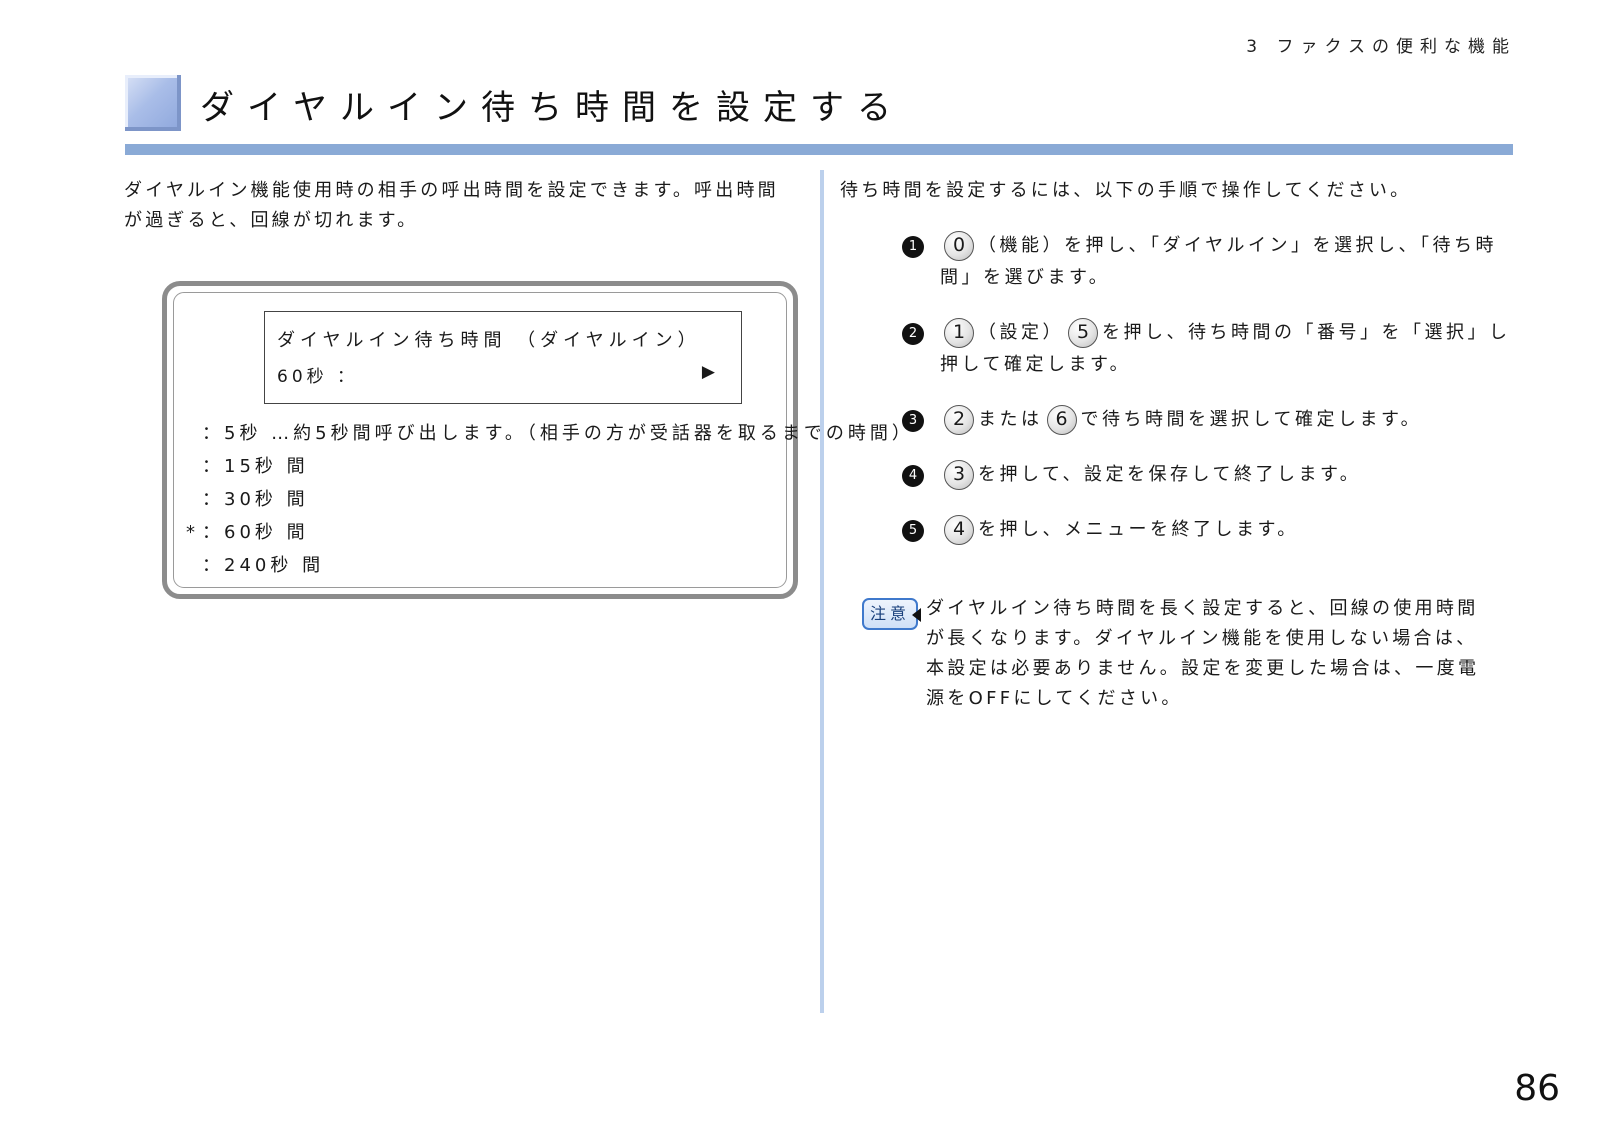 The width and height of the screenshot is (1600, 1133). What do you see at coordinates (255, 532) in the screenshot?
I see `option-text: ：60秒 間` at bounding box center [255, 532].